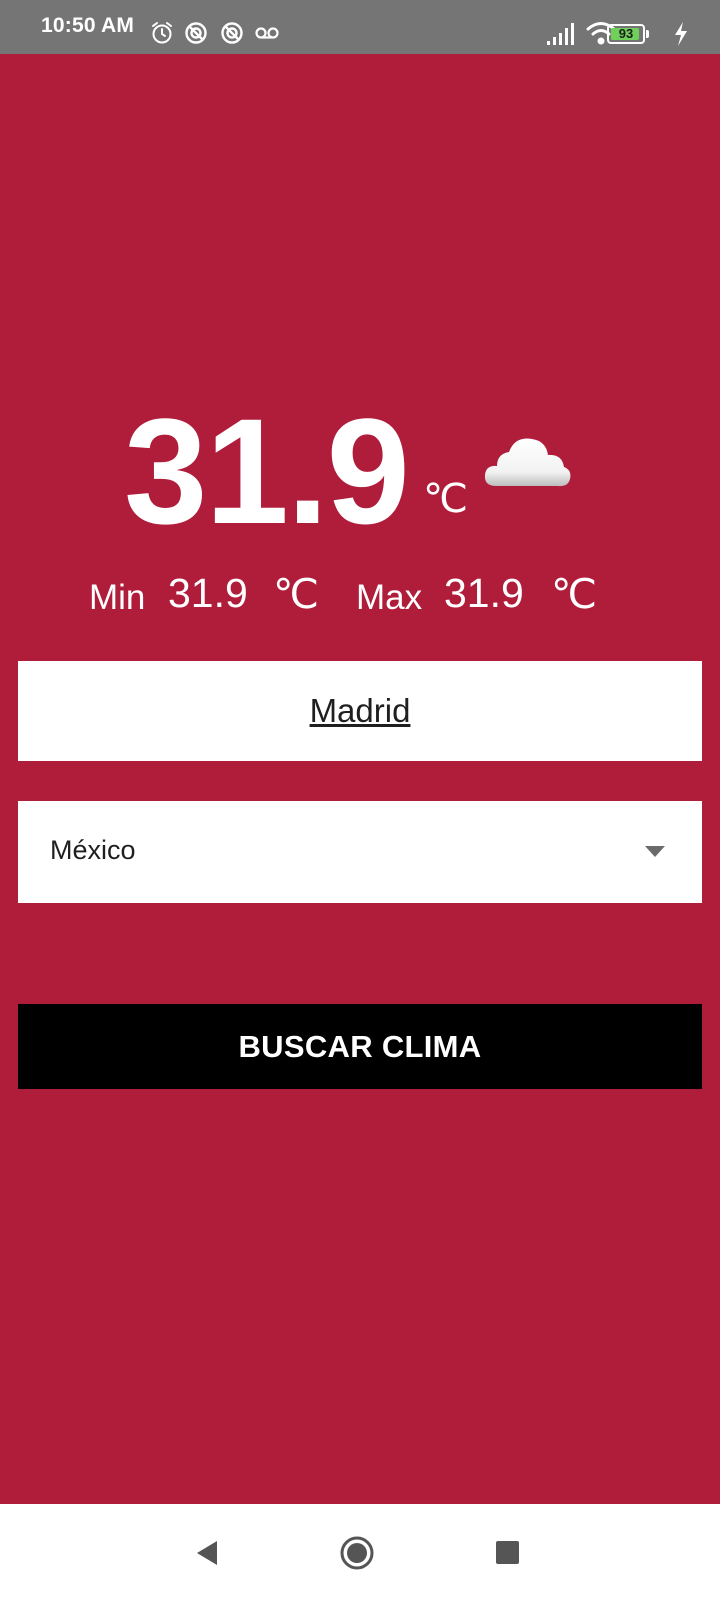 Image resolution: width=720 pixels, height=1600 pixels. What do you see at coordinates (267, 471) in the screenshot?
I see `current-temperature: 31.9` at bounding box center [267, 471].